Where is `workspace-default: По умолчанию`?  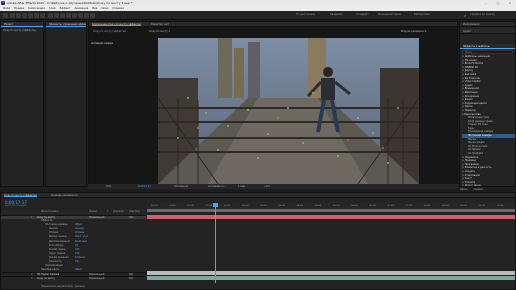
workspace-default: По умолчанию is located at coordinates (305, 14).